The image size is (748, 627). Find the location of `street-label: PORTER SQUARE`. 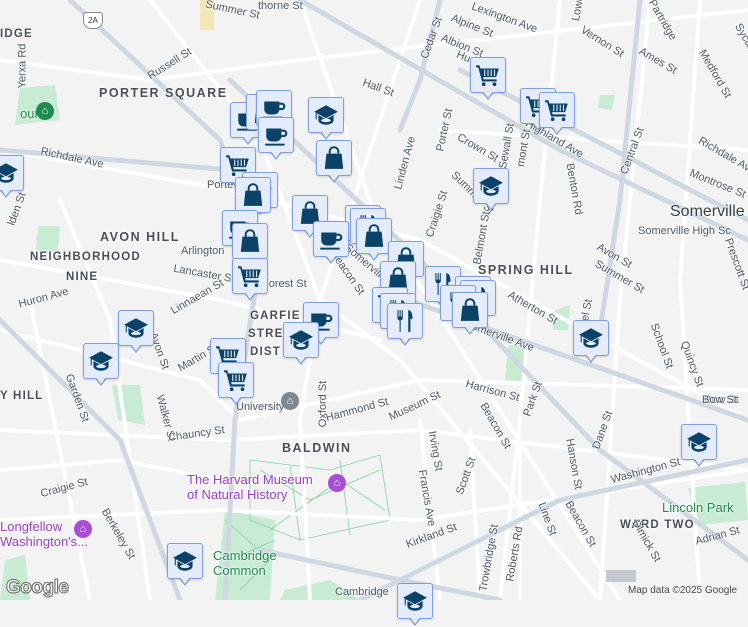

street-label: PORTER SQUARE is located at coordinates (163, 93).